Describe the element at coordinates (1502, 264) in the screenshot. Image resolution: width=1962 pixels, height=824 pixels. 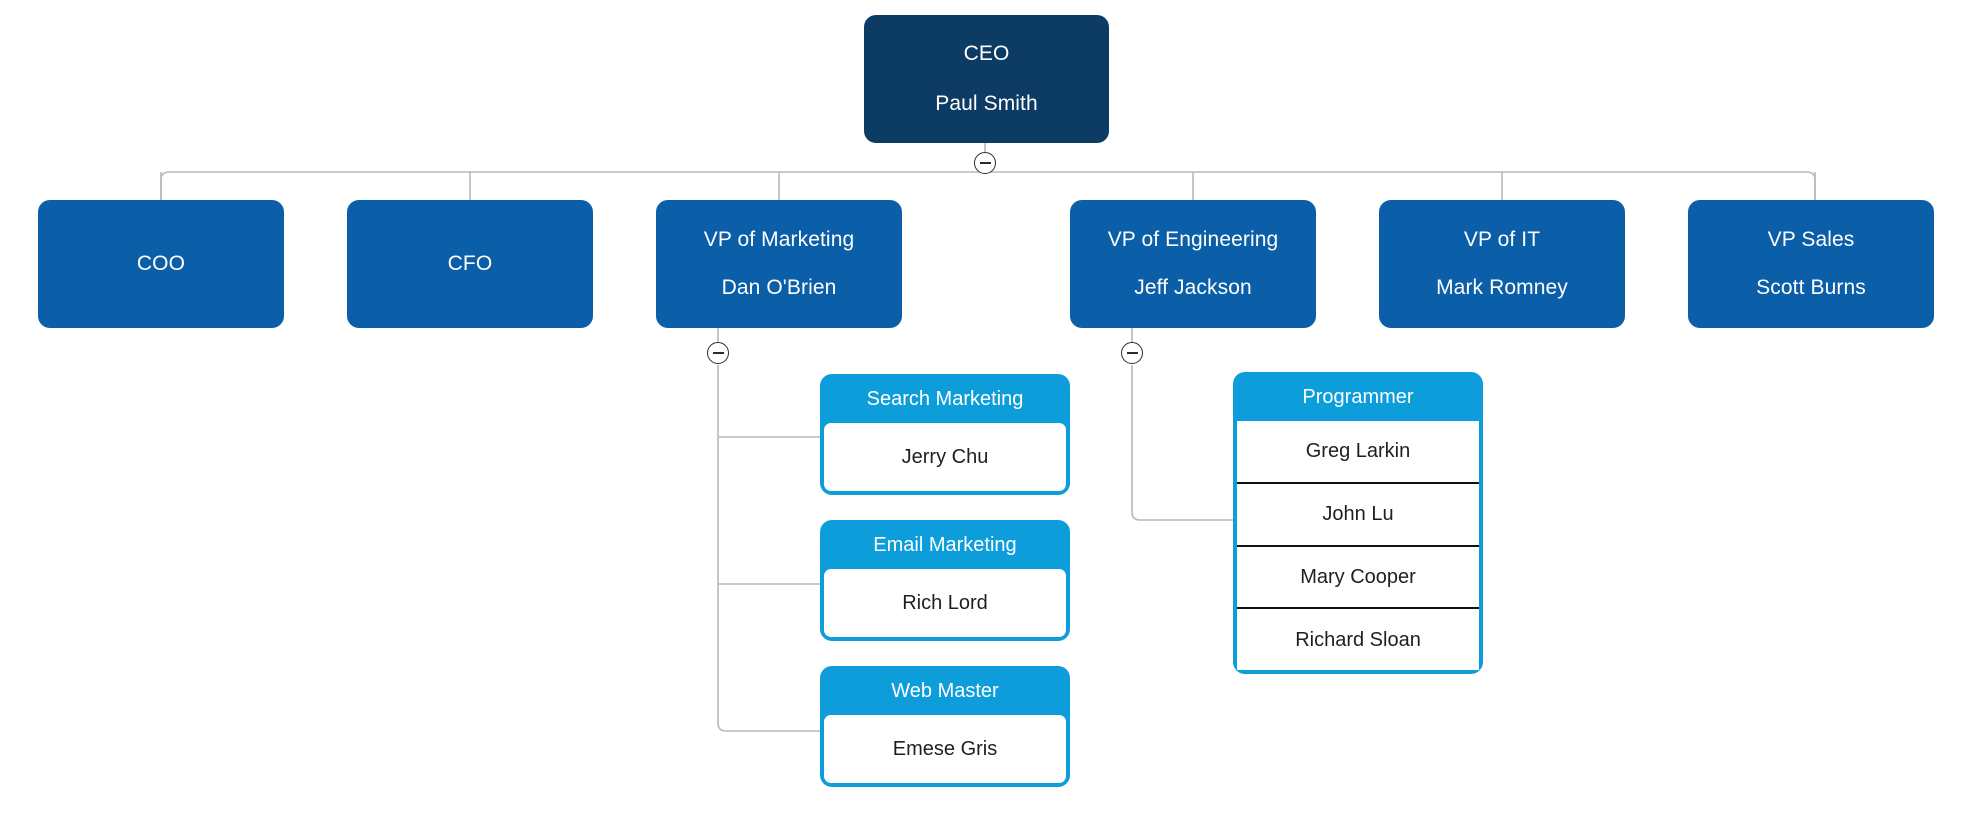
I see `node-vp-it: VP of IT Mark Romney` at that location.